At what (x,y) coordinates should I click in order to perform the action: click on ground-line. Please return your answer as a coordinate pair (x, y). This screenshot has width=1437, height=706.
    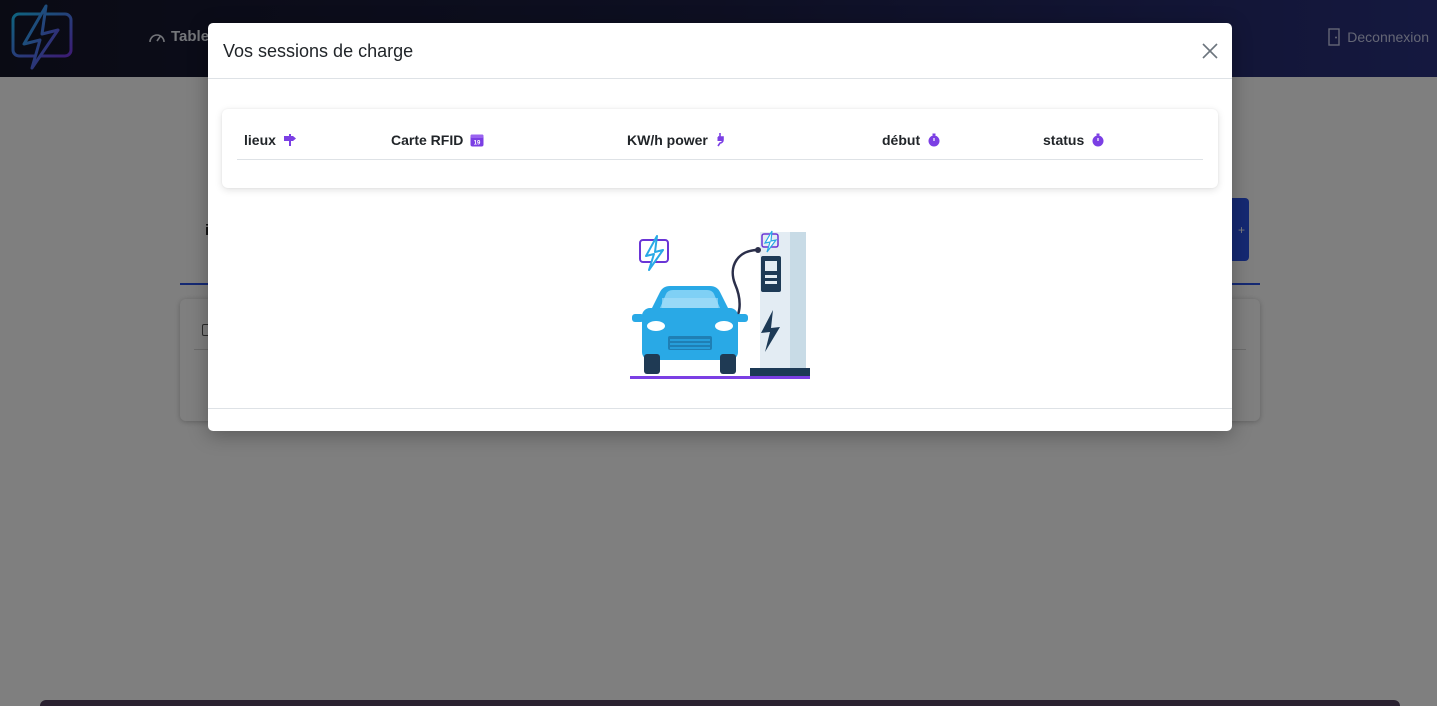
    Looking at the image, I should click on (720, 377).